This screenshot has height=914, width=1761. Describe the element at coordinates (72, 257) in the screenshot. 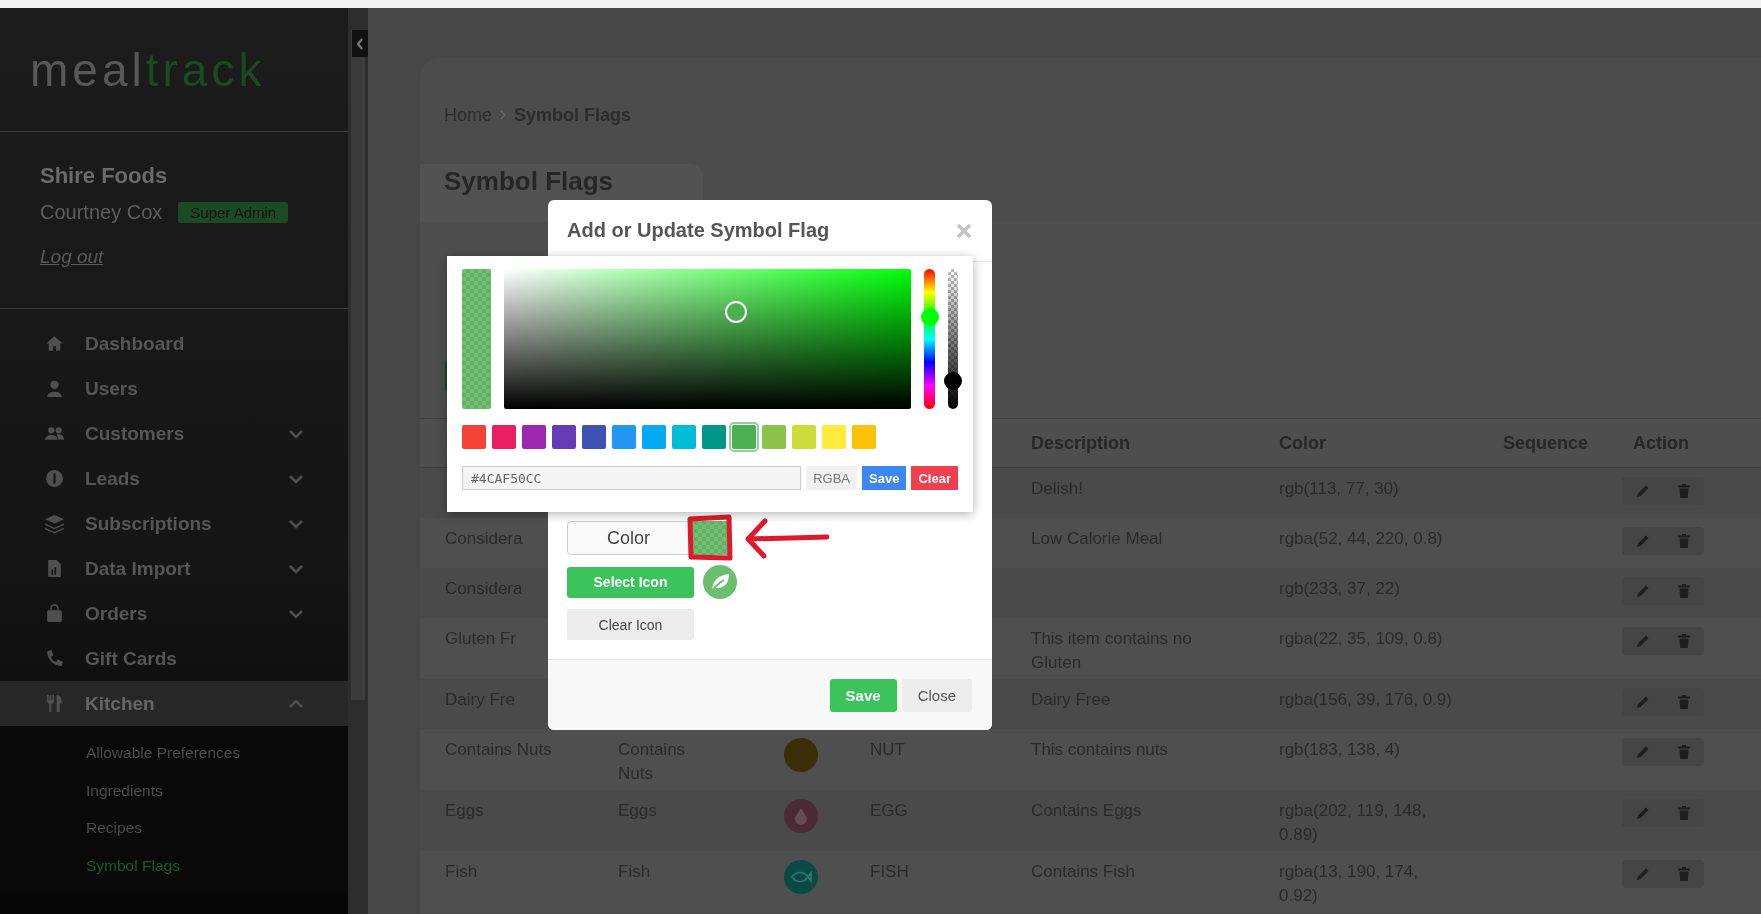

I see `logout-link: Log out` at that location.